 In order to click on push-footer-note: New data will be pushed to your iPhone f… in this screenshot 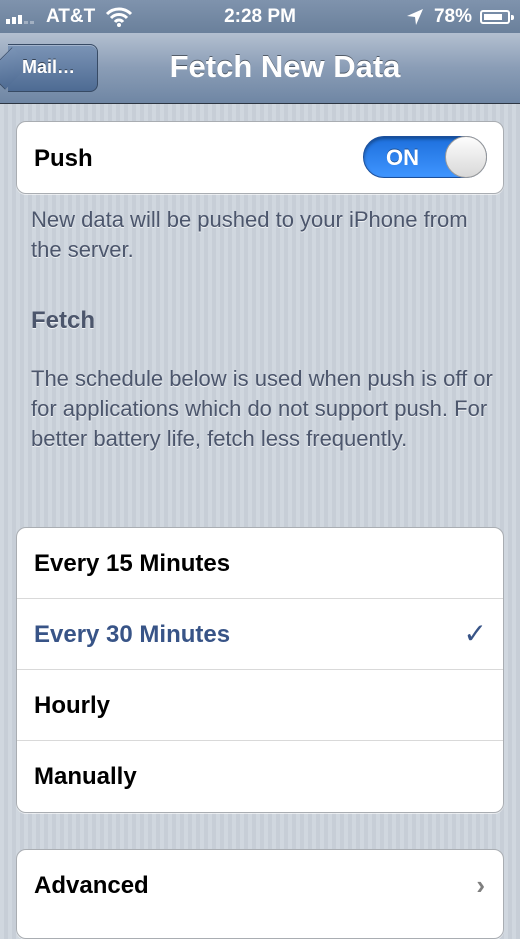, I will do `click(249, 234)`.